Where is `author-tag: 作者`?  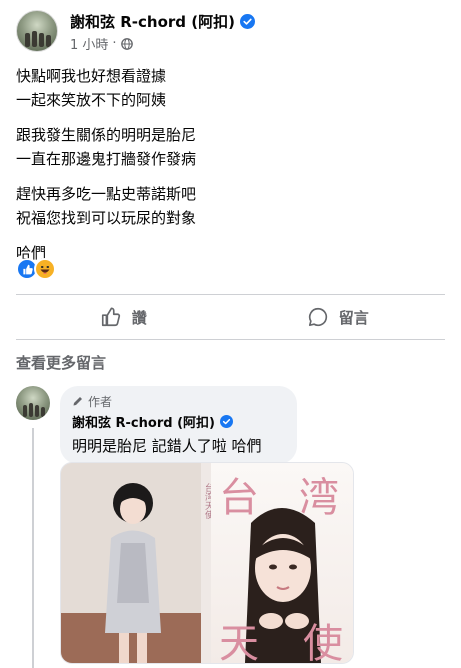 author-tag: 作者 is located at coordinates (177, 401).